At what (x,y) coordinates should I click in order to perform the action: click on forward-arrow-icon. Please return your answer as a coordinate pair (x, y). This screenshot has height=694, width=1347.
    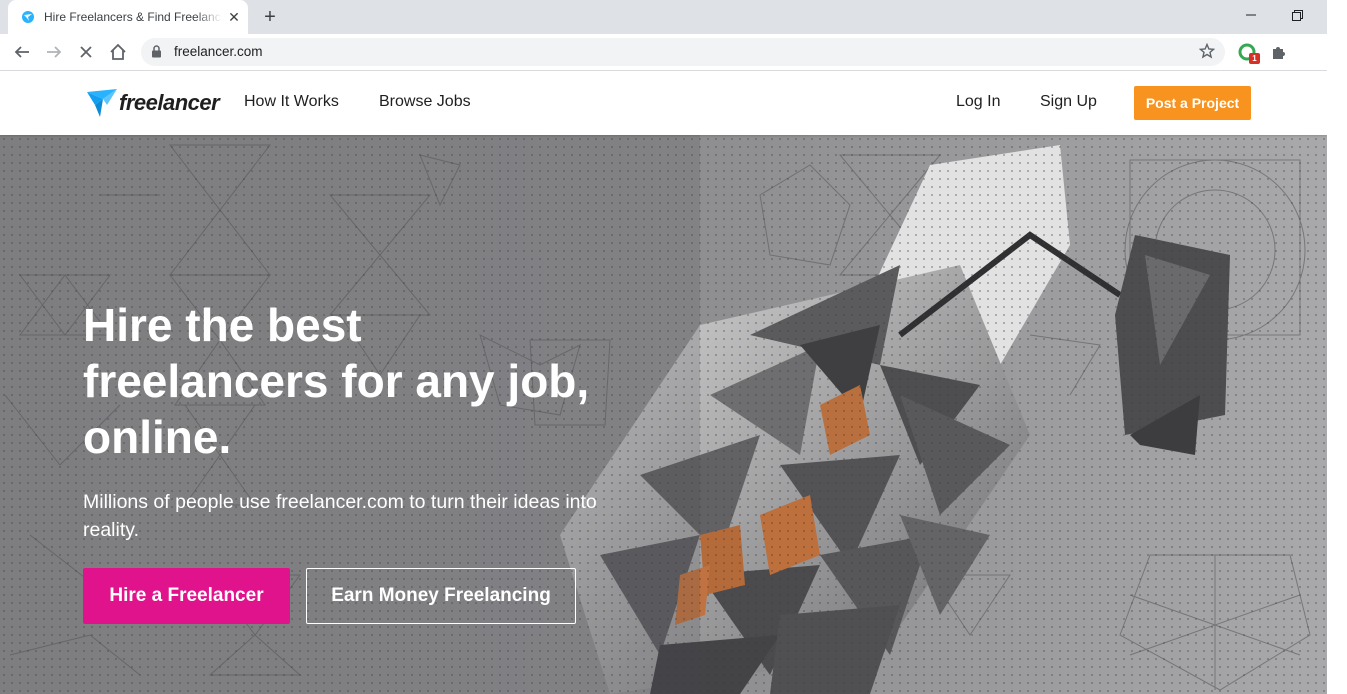
    Looking at the image, I should click on (54, 52).